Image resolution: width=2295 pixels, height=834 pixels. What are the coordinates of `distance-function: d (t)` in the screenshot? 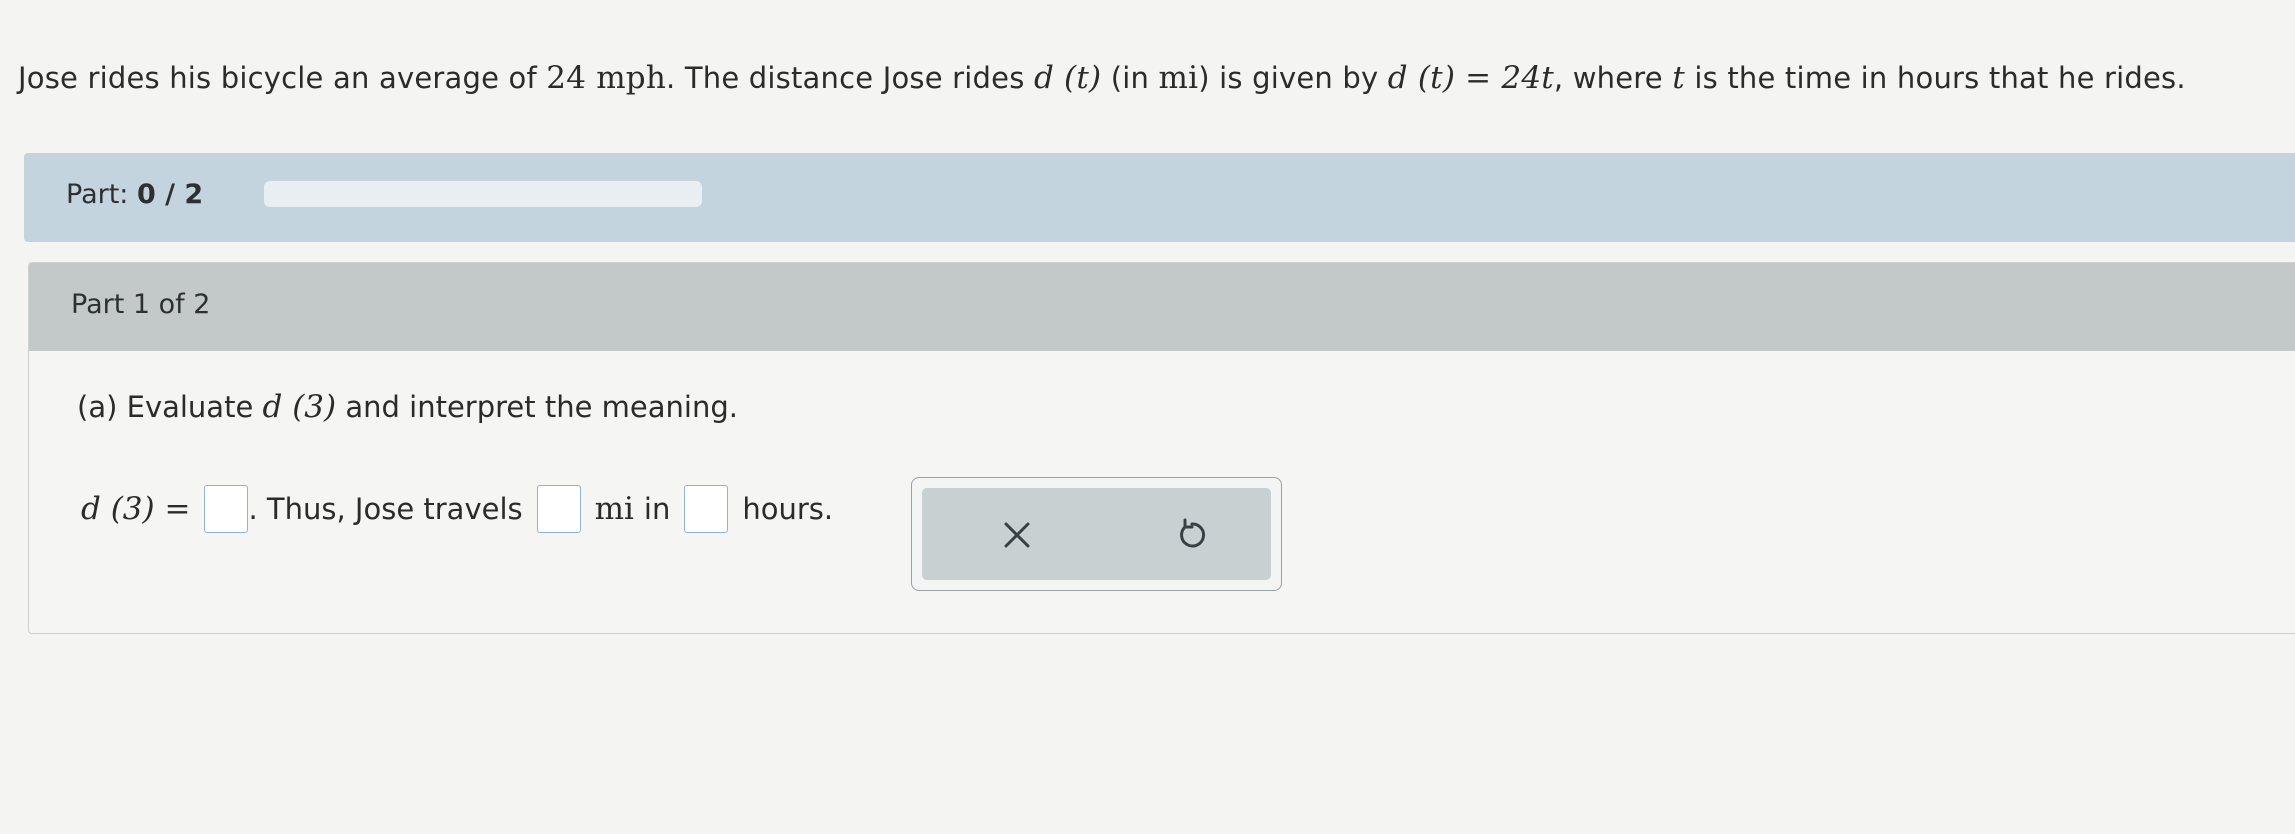 It's located at (1067, 78).